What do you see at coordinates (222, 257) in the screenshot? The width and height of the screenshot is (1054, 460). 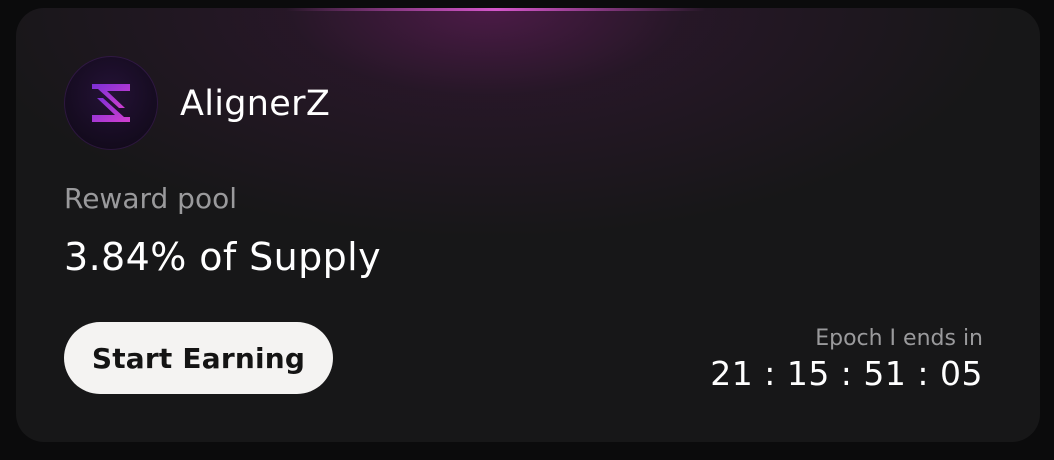 I see `reward-pool-value: 3.84% of Supply` at bounding box center [222, 257].